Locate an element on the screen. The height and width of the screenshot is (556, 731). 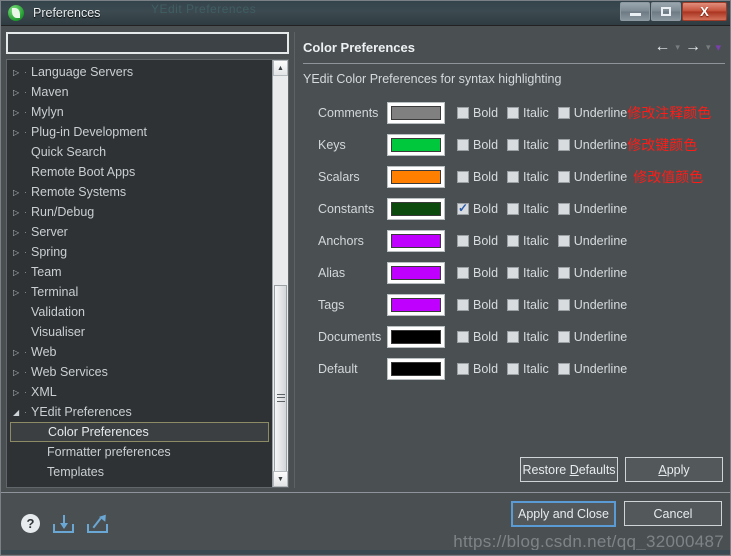
underline-checkbox-keys: Underline is located at coordinates (592, 145).